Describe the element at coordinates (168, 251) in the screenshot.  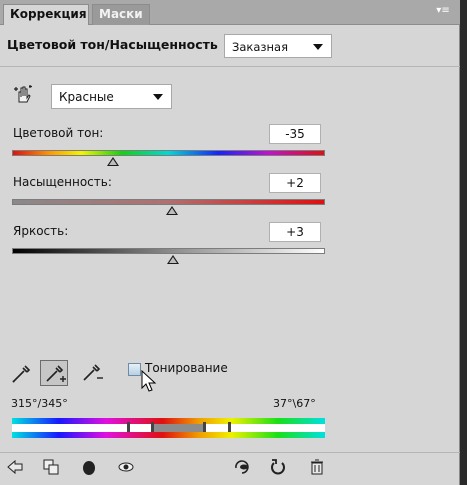
I see `lightness-slider-track` at that location.